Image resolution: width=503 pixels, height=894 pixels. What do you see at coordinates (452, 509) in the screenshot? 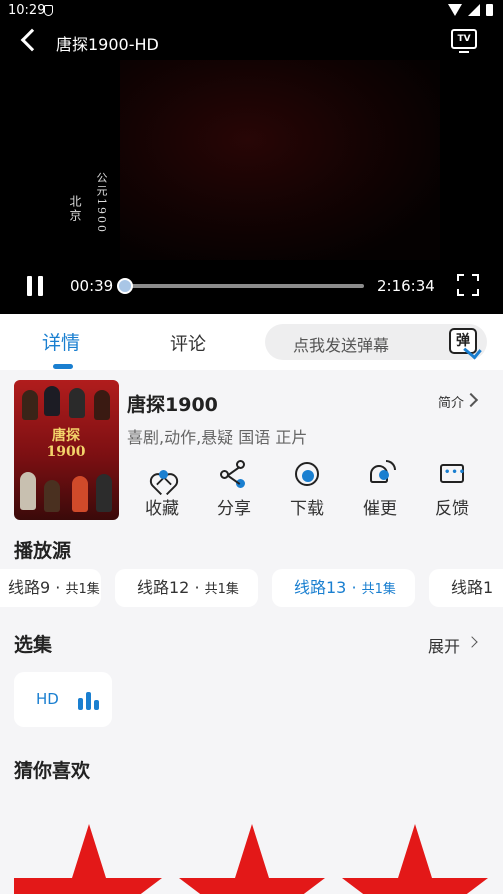
I see `feedback-label: 反馈` at bounding box center [452, 509].